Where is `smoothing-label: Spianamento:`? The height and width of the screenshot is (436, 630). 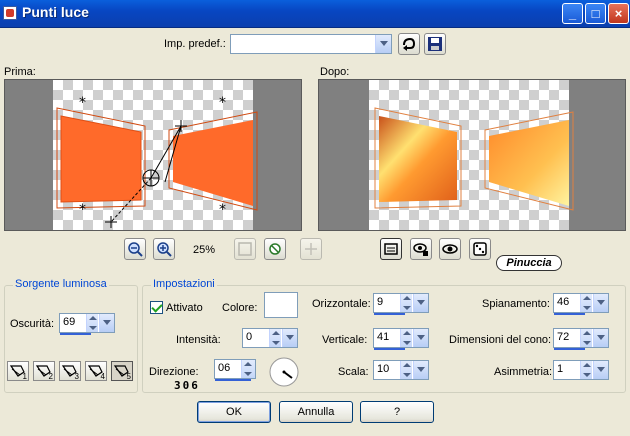
smoothing-label: Spianamento: is located at coordinates (516, 304).